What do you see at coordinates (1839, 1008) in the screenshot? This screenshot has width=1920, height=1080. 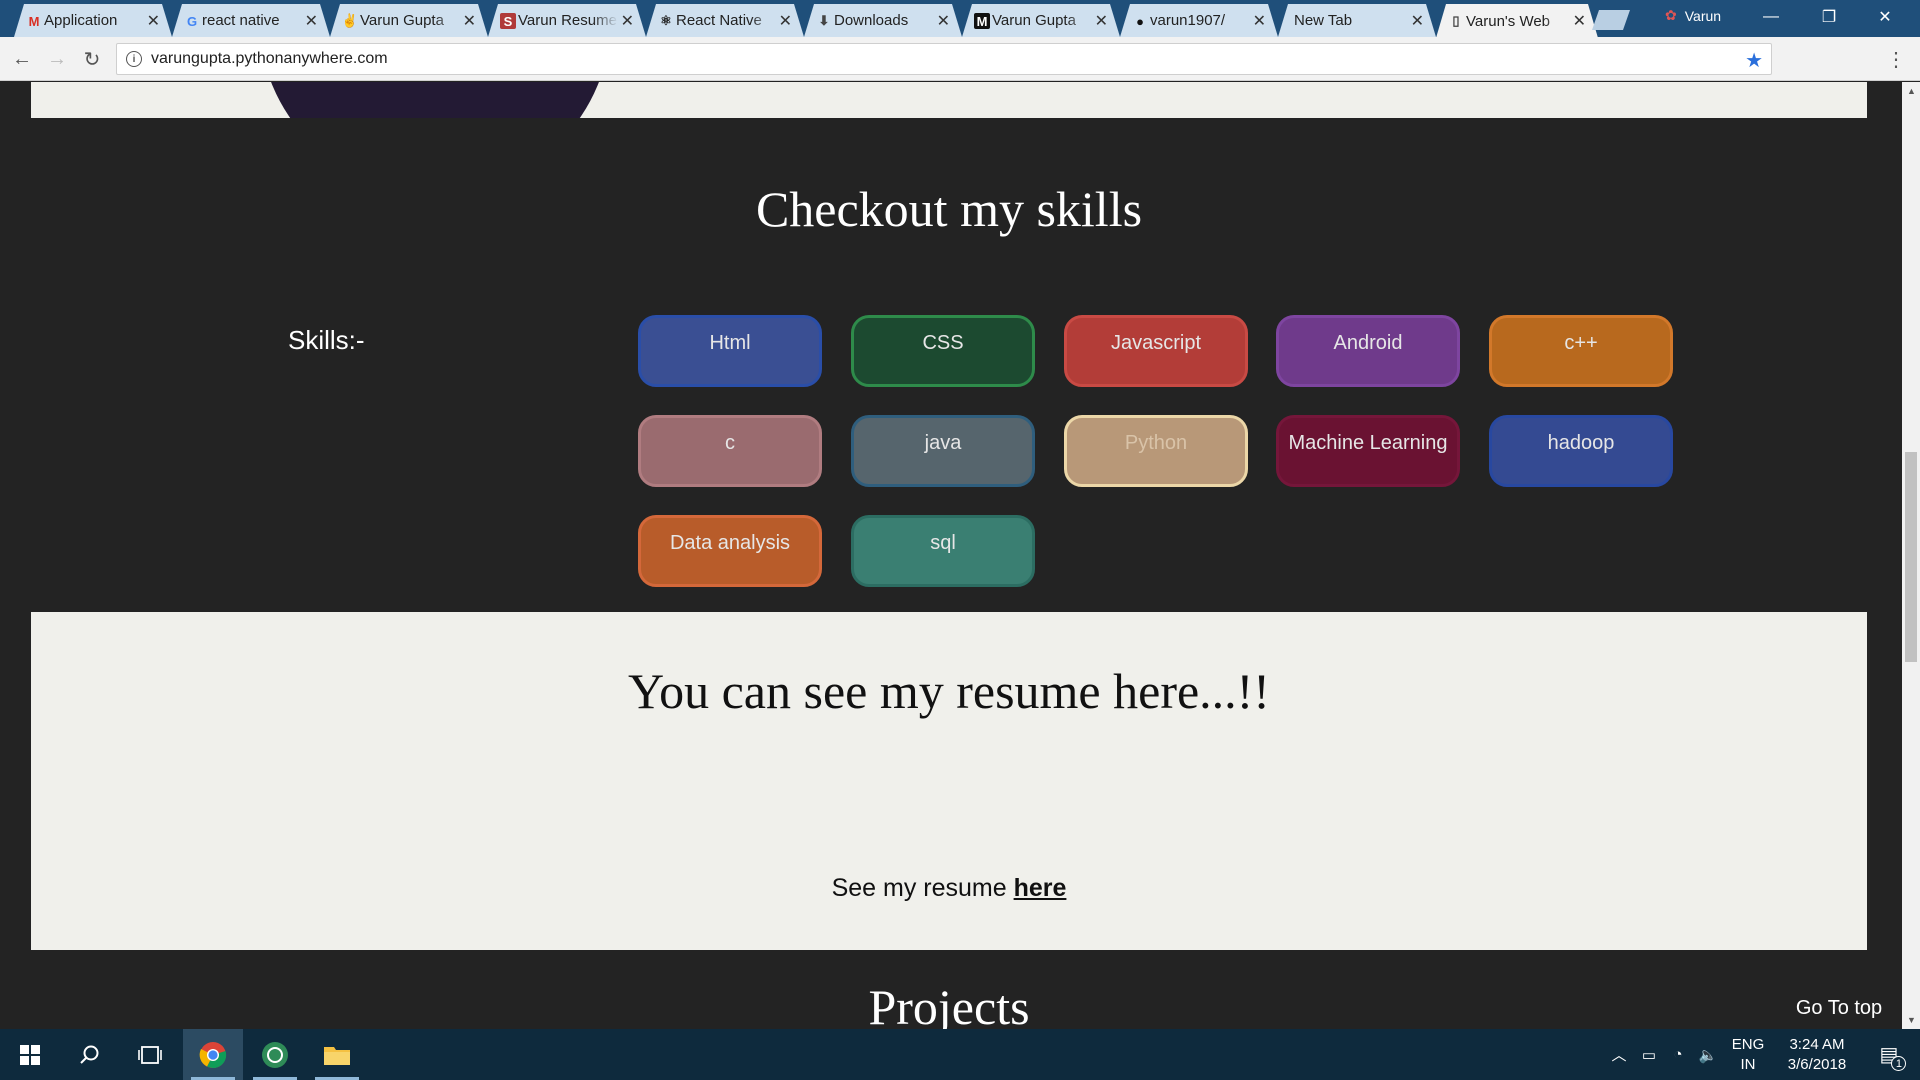 I see `go-to-top-button: Go To top` at bounding box center [1839, 1008].